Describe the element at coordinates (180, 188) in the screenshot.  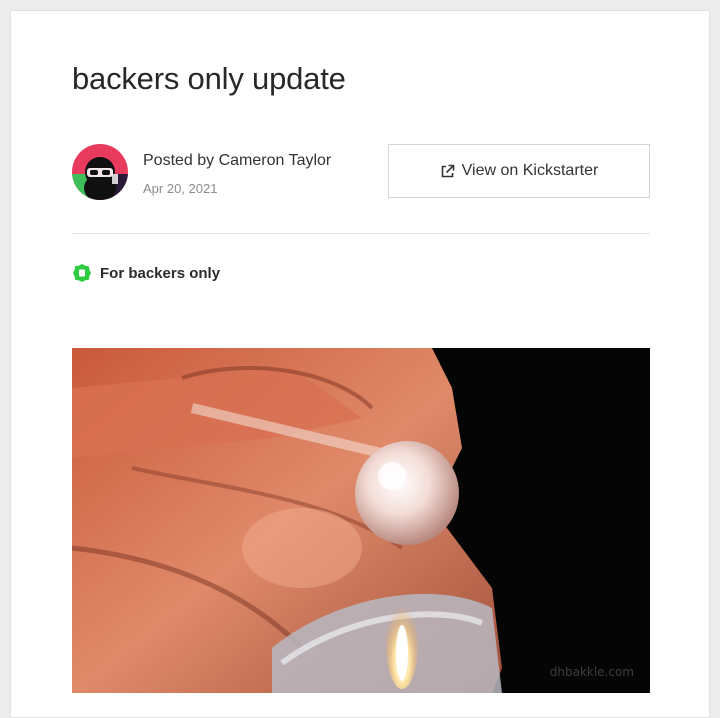
I see `post-date: Apr 20, 2021` at that location.